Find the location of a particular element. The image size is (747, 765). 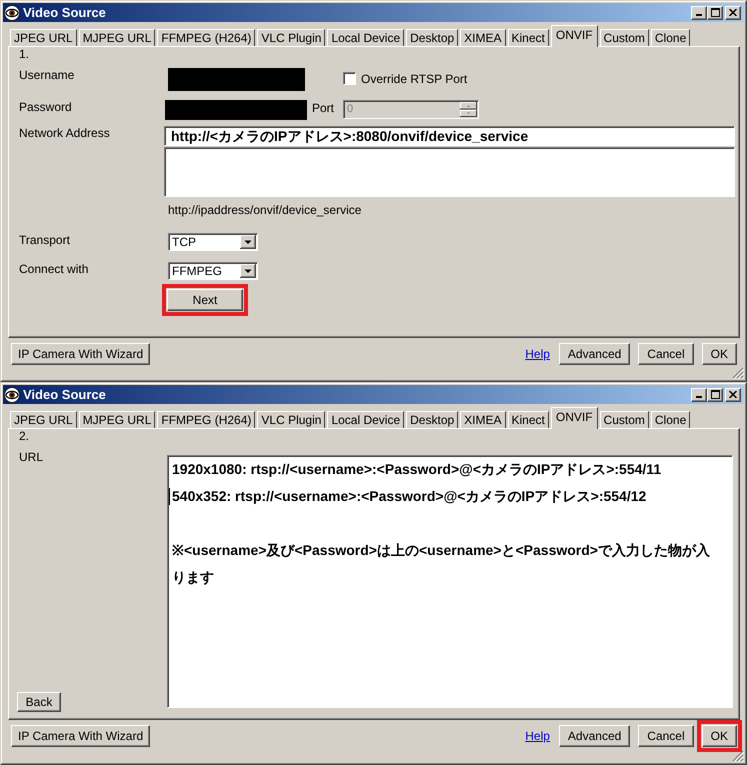

url-text-line: 1920x1080: rtsp://<username>:<Password>@<カメラのIPアドレス>:554/11 is located at coordinates (417, 469).